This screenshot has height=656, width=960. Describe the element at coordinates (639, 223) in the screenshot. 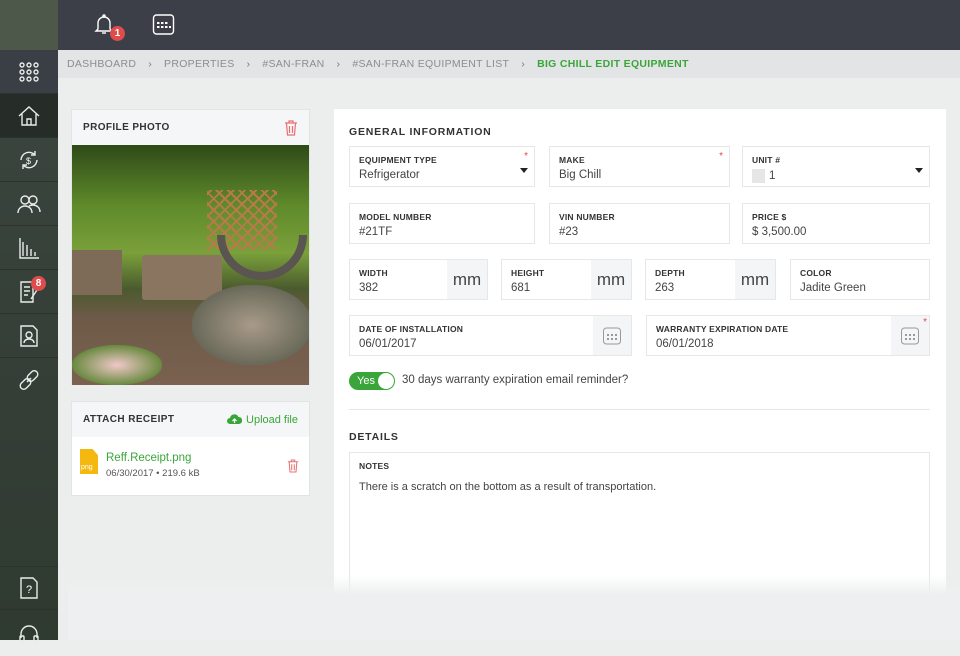

I see `vin-number-input: VIN NUMBER #23` at that location.